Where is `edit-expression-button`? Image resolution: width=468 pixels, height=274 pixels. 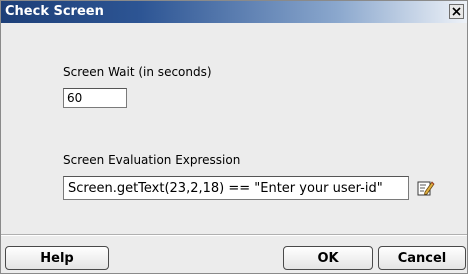
edit-expression-button is located at coordinates (426, 188).